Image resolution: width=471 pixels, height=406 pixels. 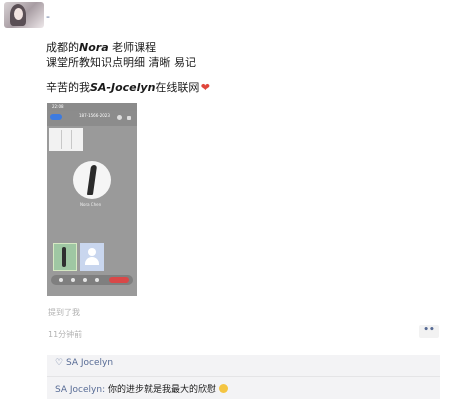 What do you see at coordinates (89, 363) in the screenshot?
I see `like-user: SA Jocelyn` at bounding box center [89, 363].